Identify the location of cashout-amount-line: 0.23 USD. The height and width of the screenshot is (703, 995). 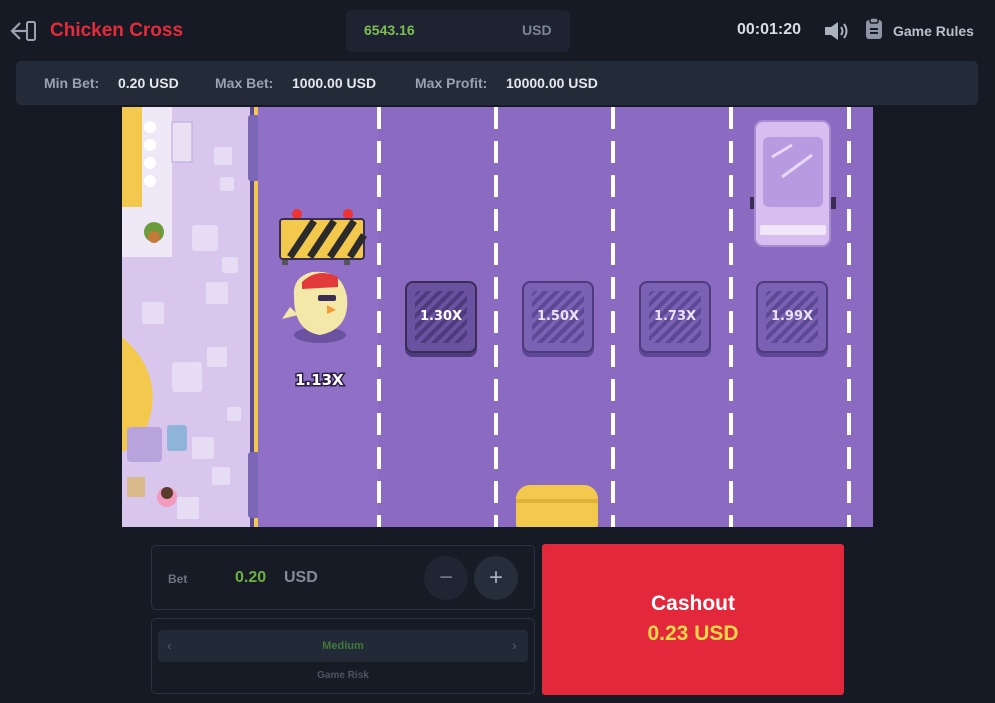
(693, 634).